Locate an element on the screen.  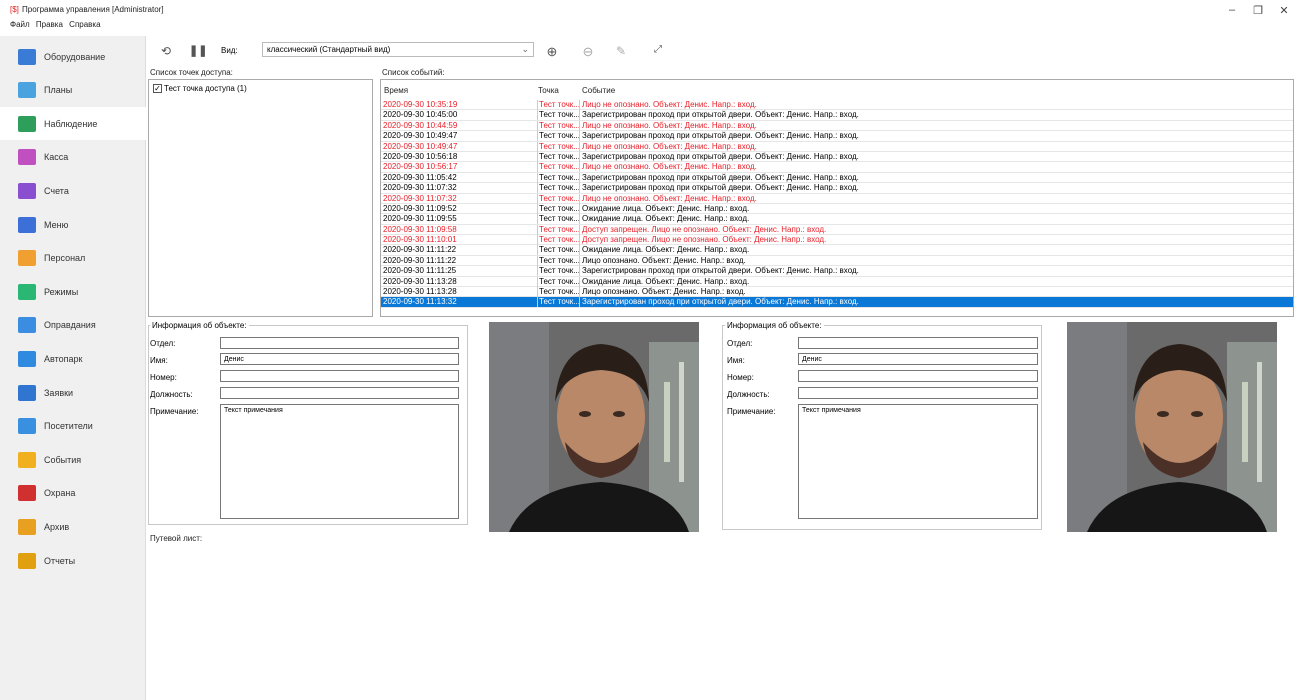
minimize-button: – is located at coordinates (1232, 10).